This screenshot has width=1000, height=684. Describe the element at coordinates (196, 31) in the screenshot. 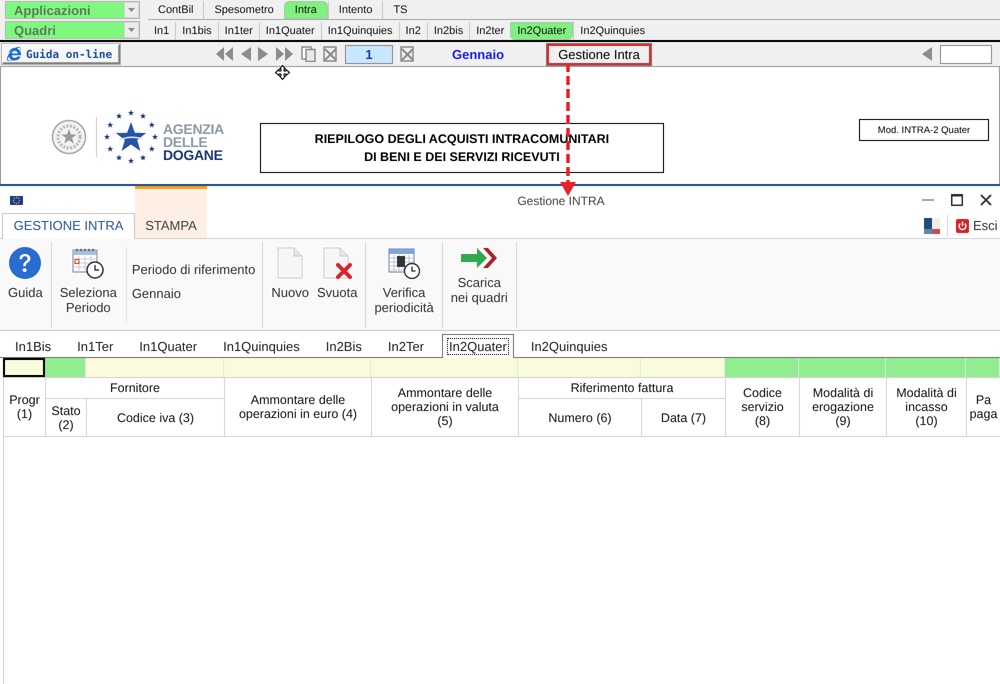

I see `section-tab: In1bis` at that location.